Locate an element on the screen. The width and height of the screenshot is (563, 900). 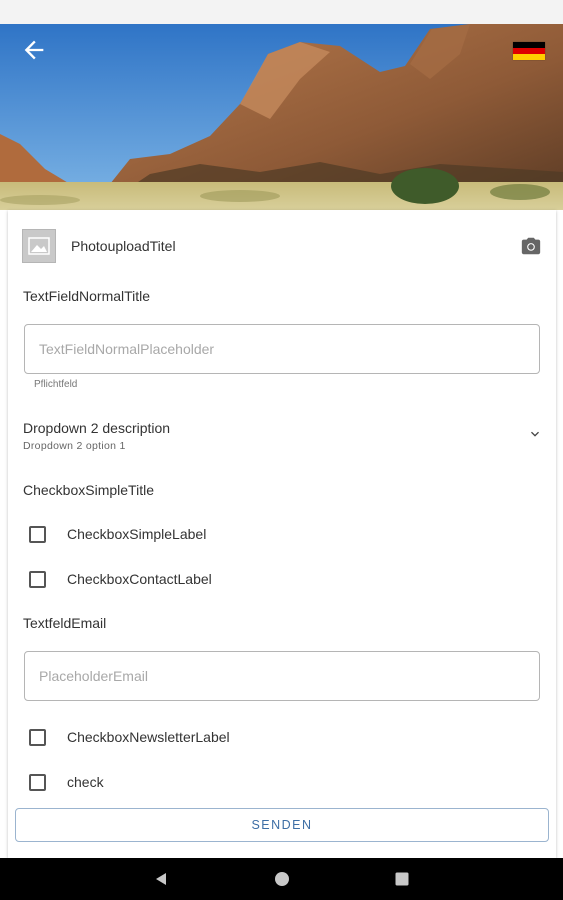
checkbox-newsletter-label: CheckboxNewsletterLabel is located at coordinates (148, 737).